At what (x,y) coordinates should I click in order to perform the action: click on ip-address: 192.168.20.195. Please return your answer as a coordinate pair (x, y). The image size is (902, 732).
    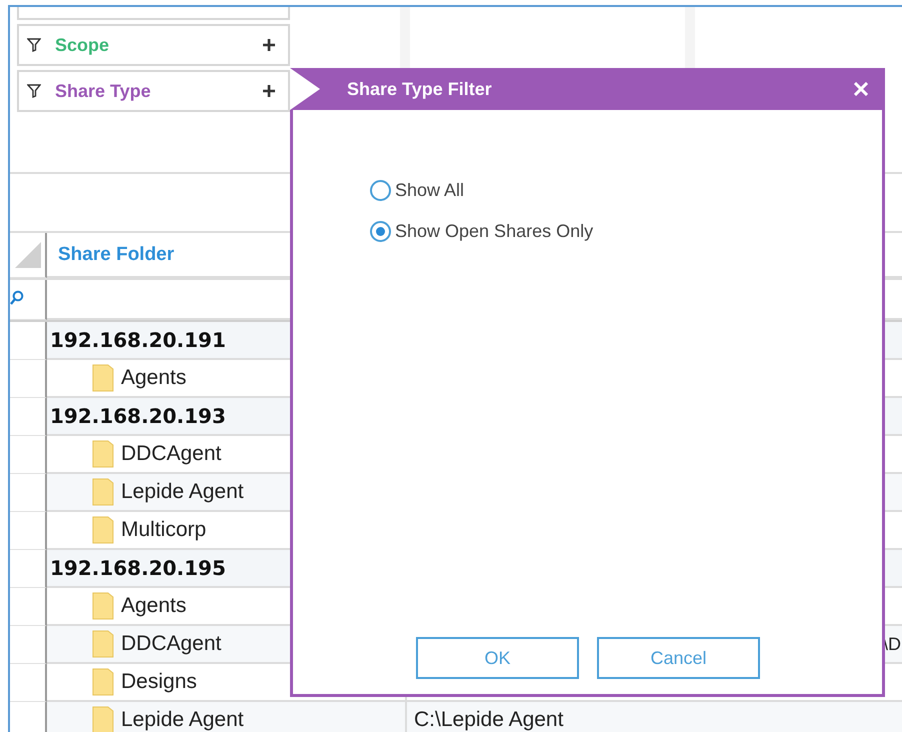
    Looking at the image, I should click on (138, 568).